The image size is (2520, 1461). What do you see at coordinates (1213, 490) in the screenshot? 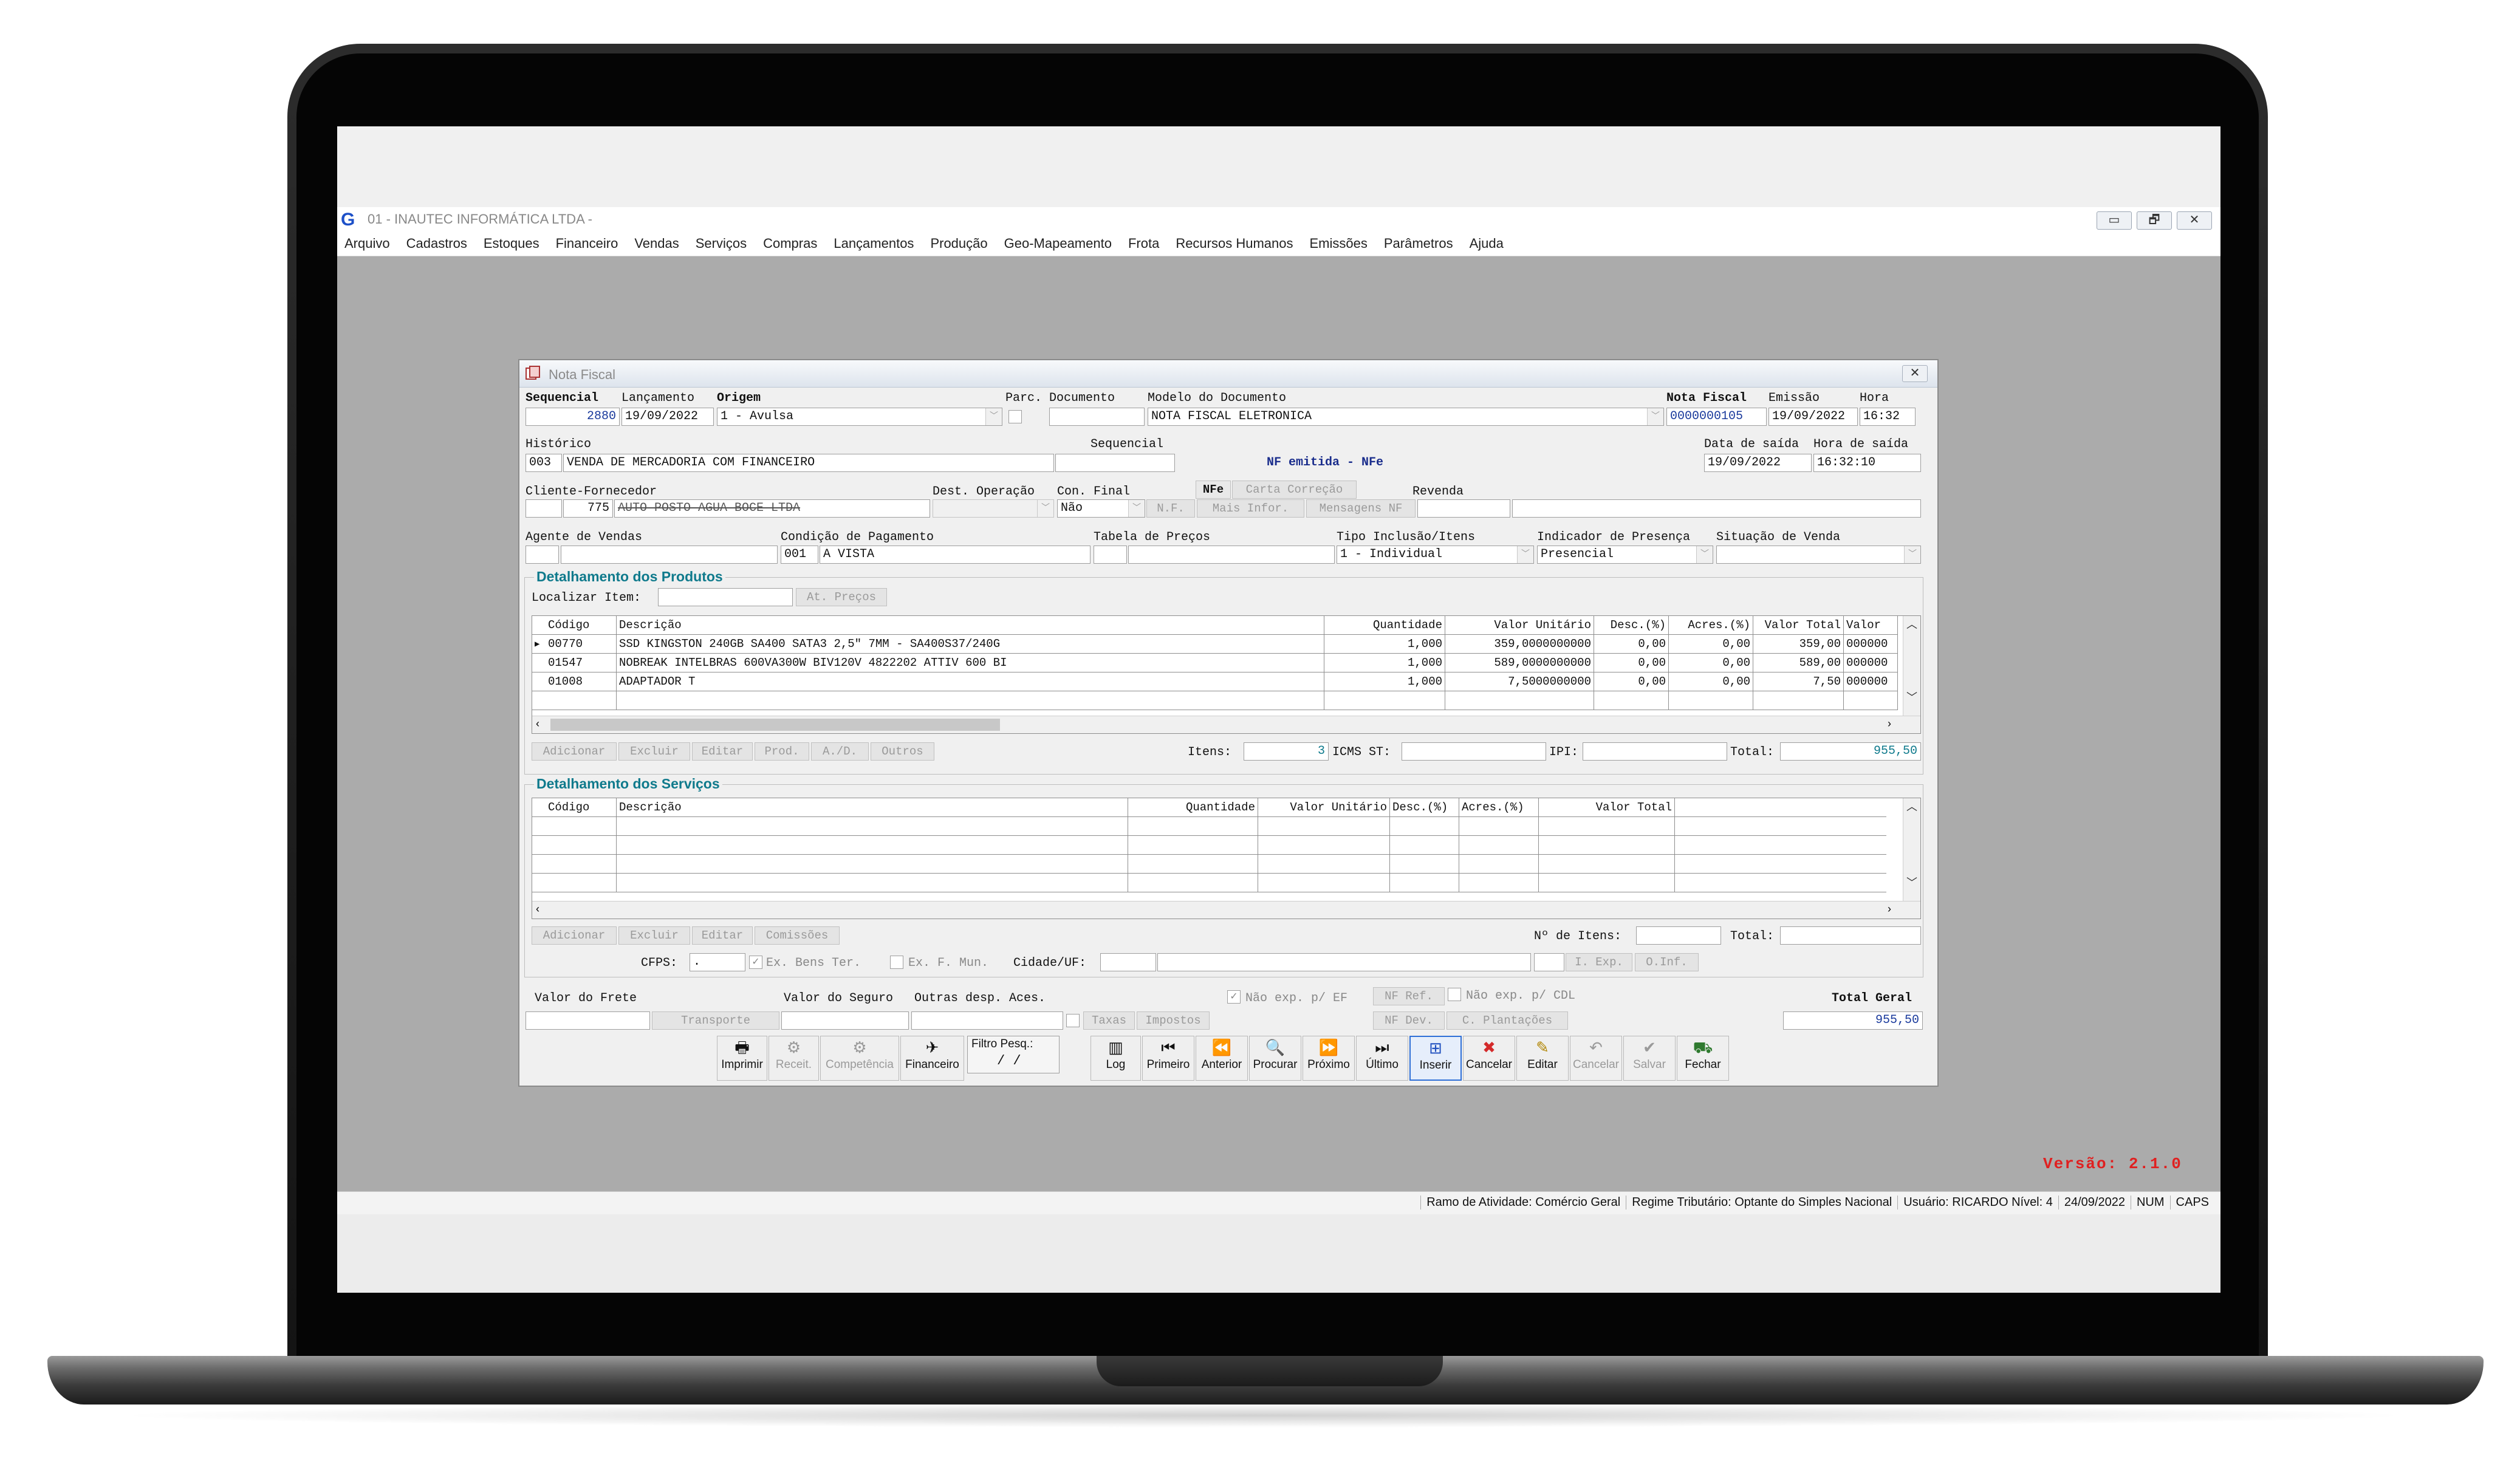
I see `nfe-button: NFe` at bounding box center [1213, 490].